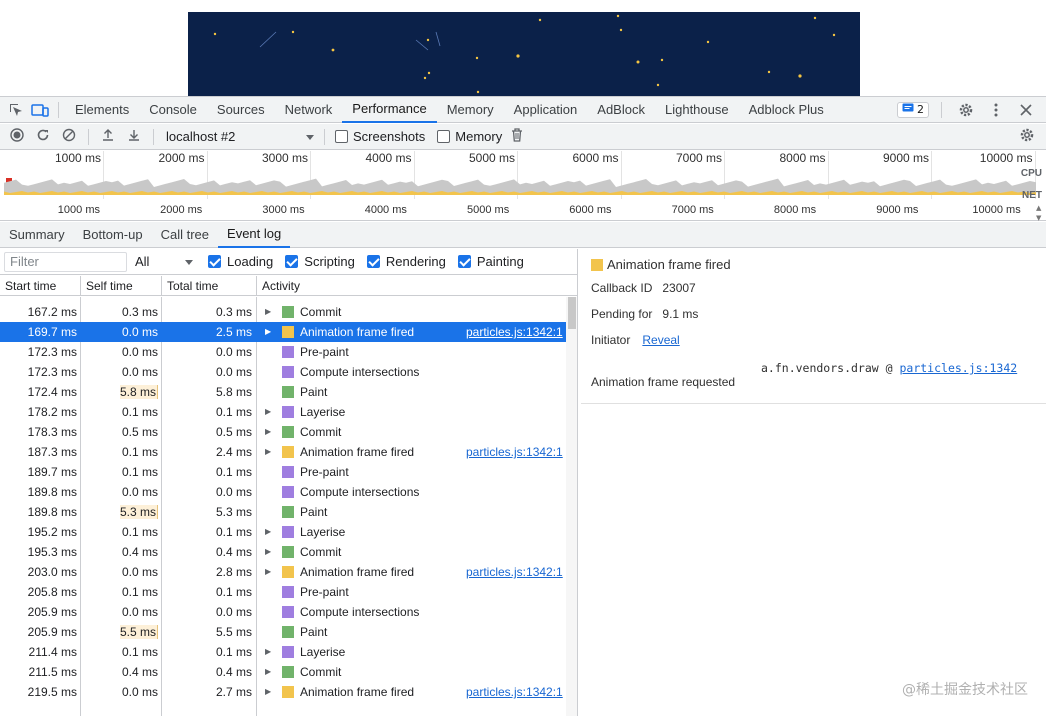 This screenshot has width=1046, height=716. I want to click on table-row: 195.3 ms 0.4 ms 0.4 ms ▶ Commit, so click(283, 552).